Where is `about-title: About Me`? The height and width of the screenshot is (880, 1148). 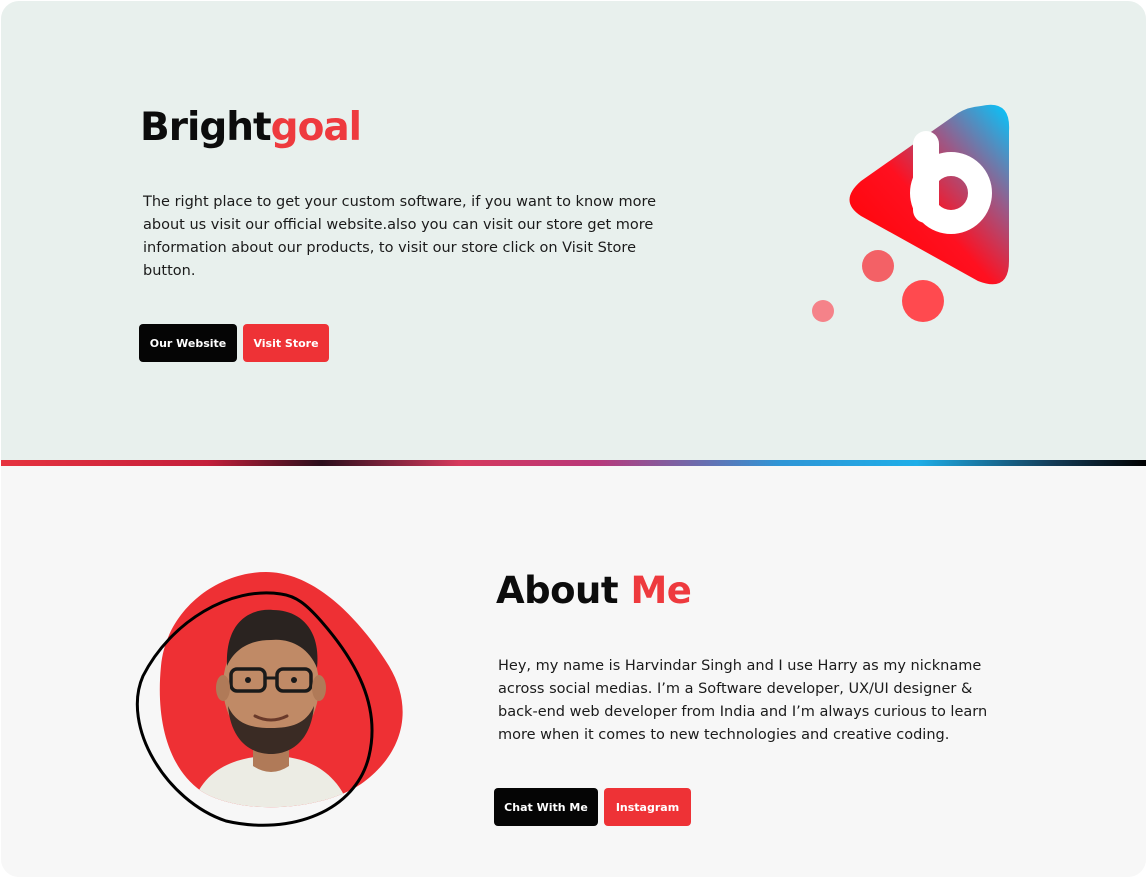 about-title: About Me is located at coordinates (594, 590).